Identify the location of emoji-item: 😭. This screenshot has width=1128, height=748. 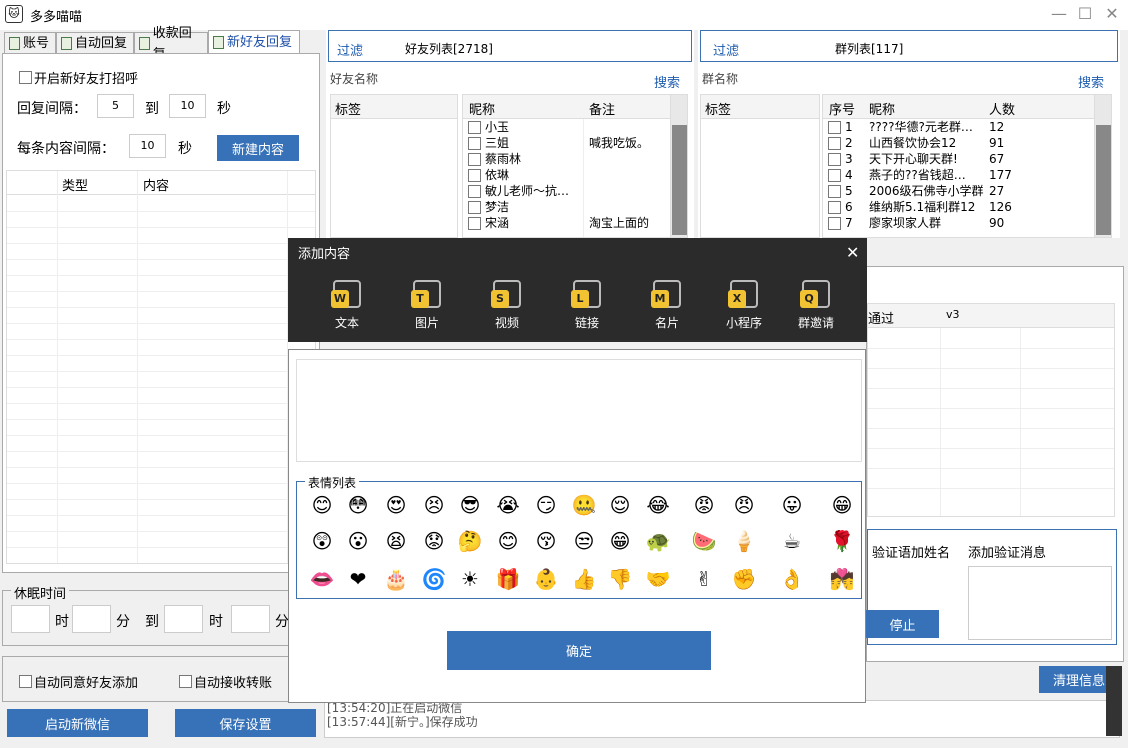
(508, 505).